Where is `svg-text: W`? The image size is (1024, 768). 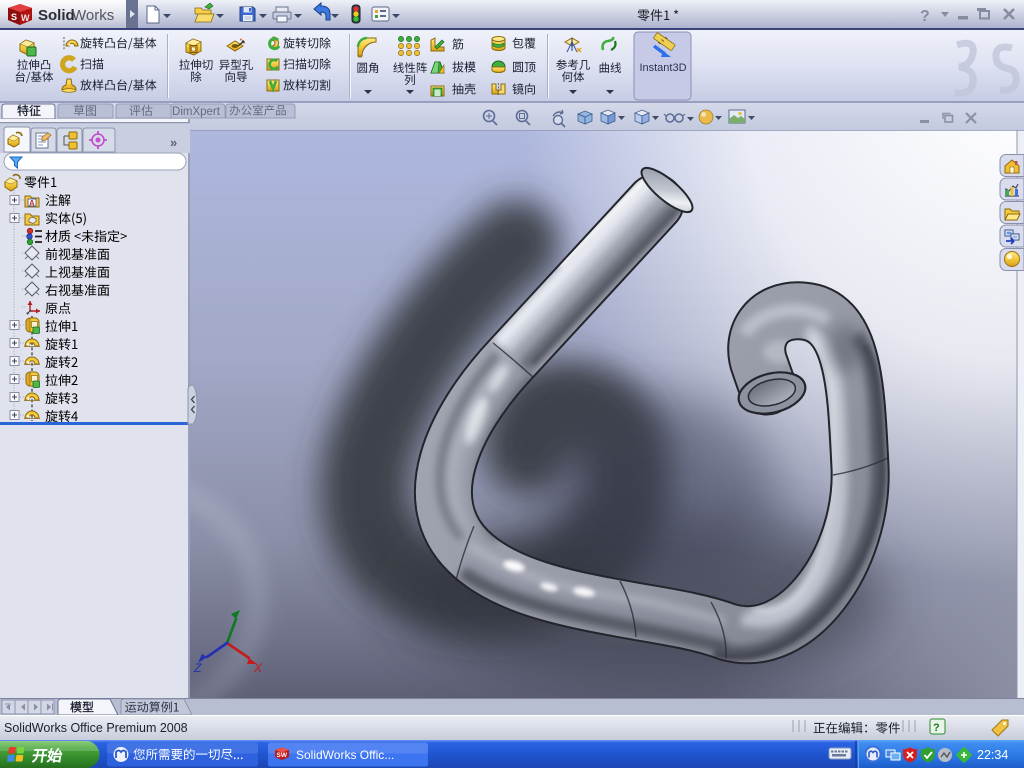
svg-text: W is located at coordinates (25, 18).